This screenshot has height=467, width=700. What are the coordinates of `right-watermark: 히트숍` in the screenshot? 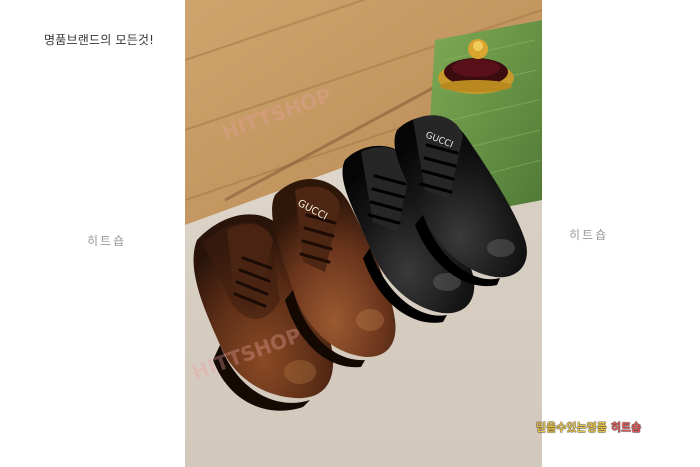 It's located at (589, 235).